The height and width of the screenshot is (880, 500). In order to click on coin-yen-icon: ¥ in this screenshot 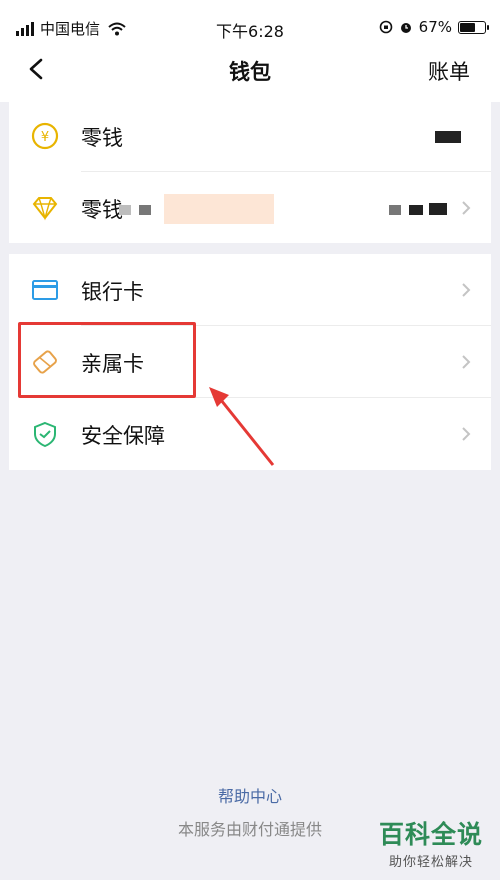, I will do `click(45, 136)`.